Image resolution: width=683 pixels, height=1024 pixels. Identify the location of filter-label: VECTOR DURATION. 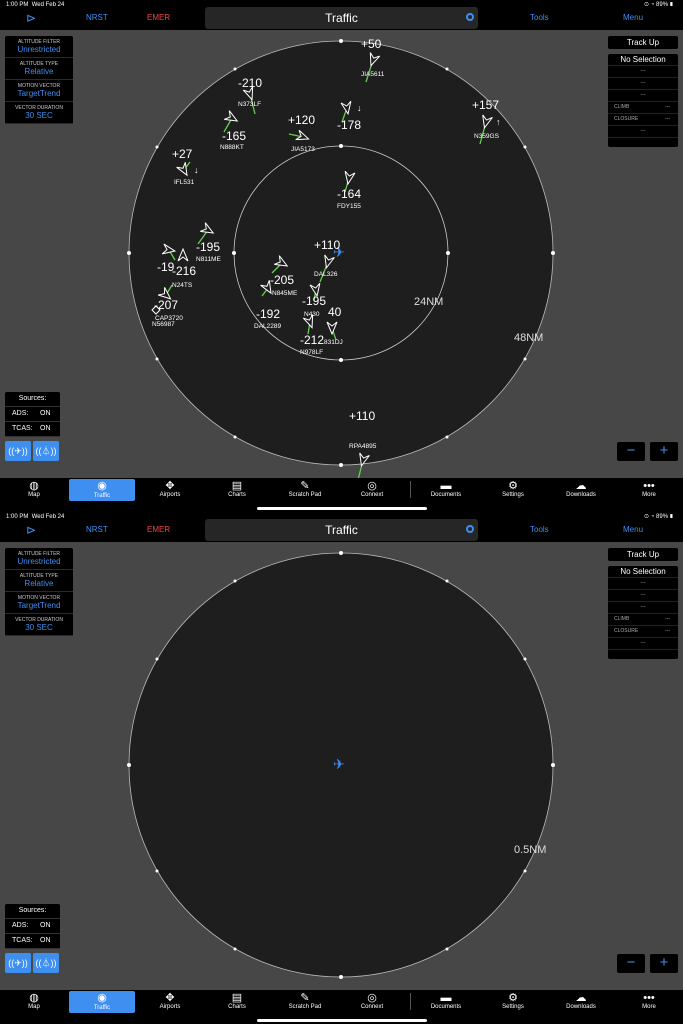
(39, 108).